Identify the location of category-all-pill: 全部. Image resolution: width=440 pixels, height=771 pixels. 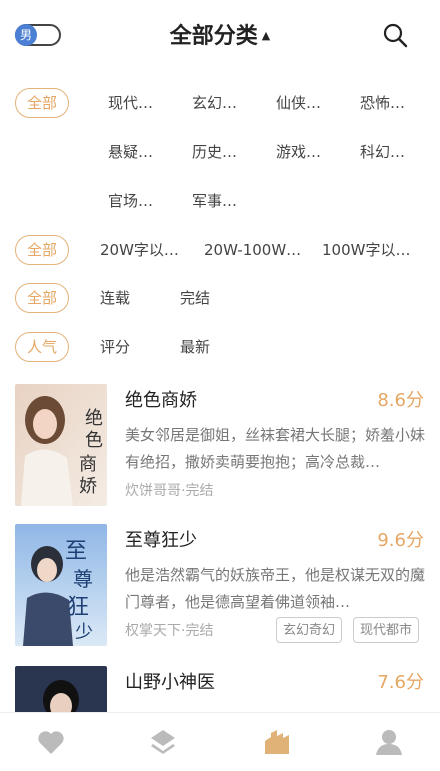
(42, 103).